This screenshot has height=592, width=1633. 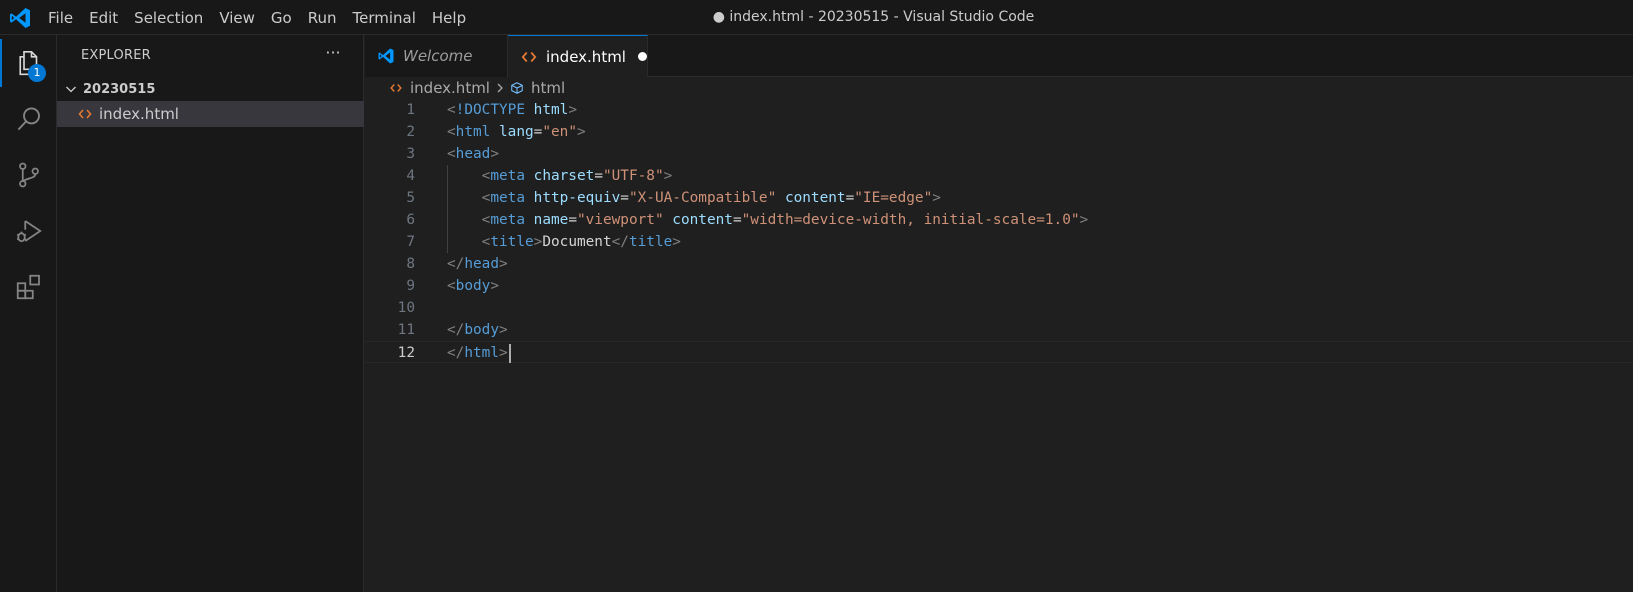 I want to click on tab-label: index.html, so click(x=586, y=56).